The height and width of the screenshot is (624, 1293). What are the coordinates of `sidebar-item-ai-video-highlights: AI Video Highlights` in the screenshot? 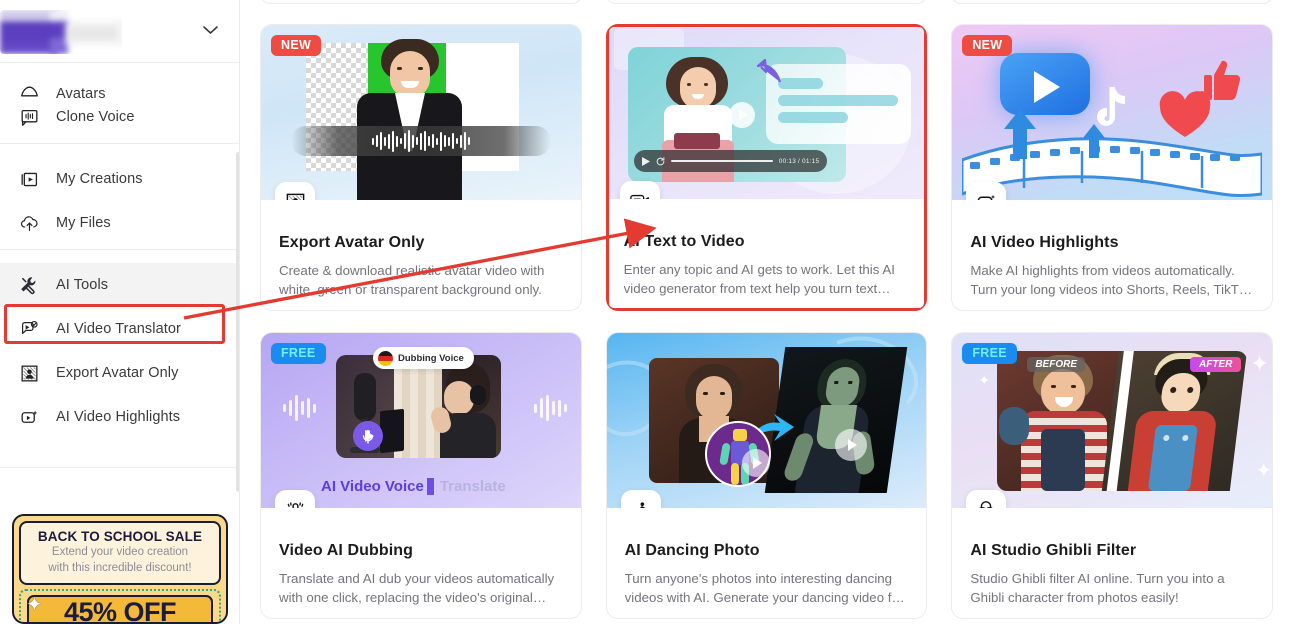 It's located at (119, 417).